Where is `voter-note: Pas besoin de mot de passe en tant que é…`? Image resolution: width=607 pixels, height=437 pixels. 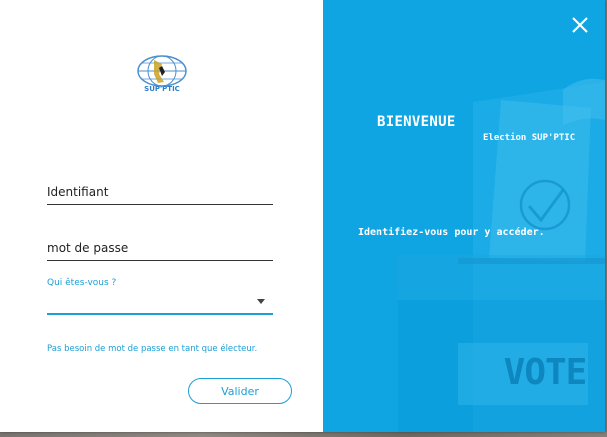 voter-note: Pas besoin de mot de passe en tant que é… is located at coordinates (152, 349).